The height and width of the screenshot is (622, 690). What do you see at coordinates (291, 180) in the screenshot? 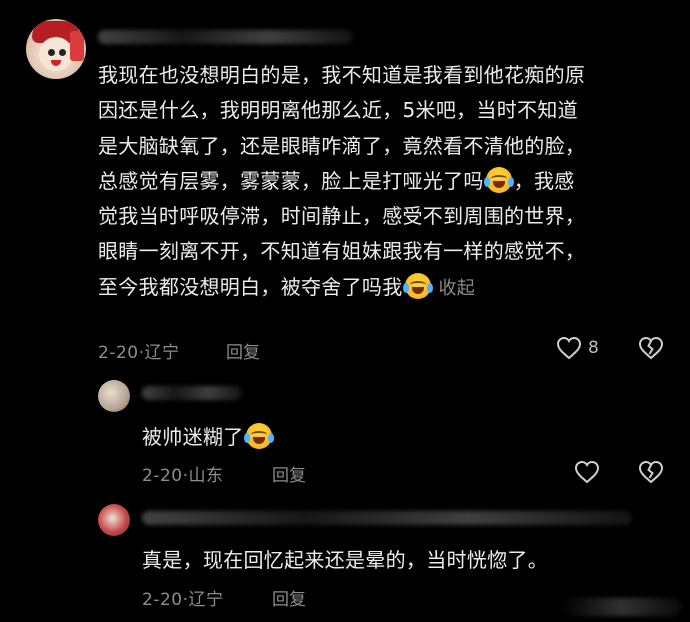
I see `comment-segment: 总感觉有层雾，雾蒙蒙，脸上是打哑光了吗` at bounding box center [291, 180].